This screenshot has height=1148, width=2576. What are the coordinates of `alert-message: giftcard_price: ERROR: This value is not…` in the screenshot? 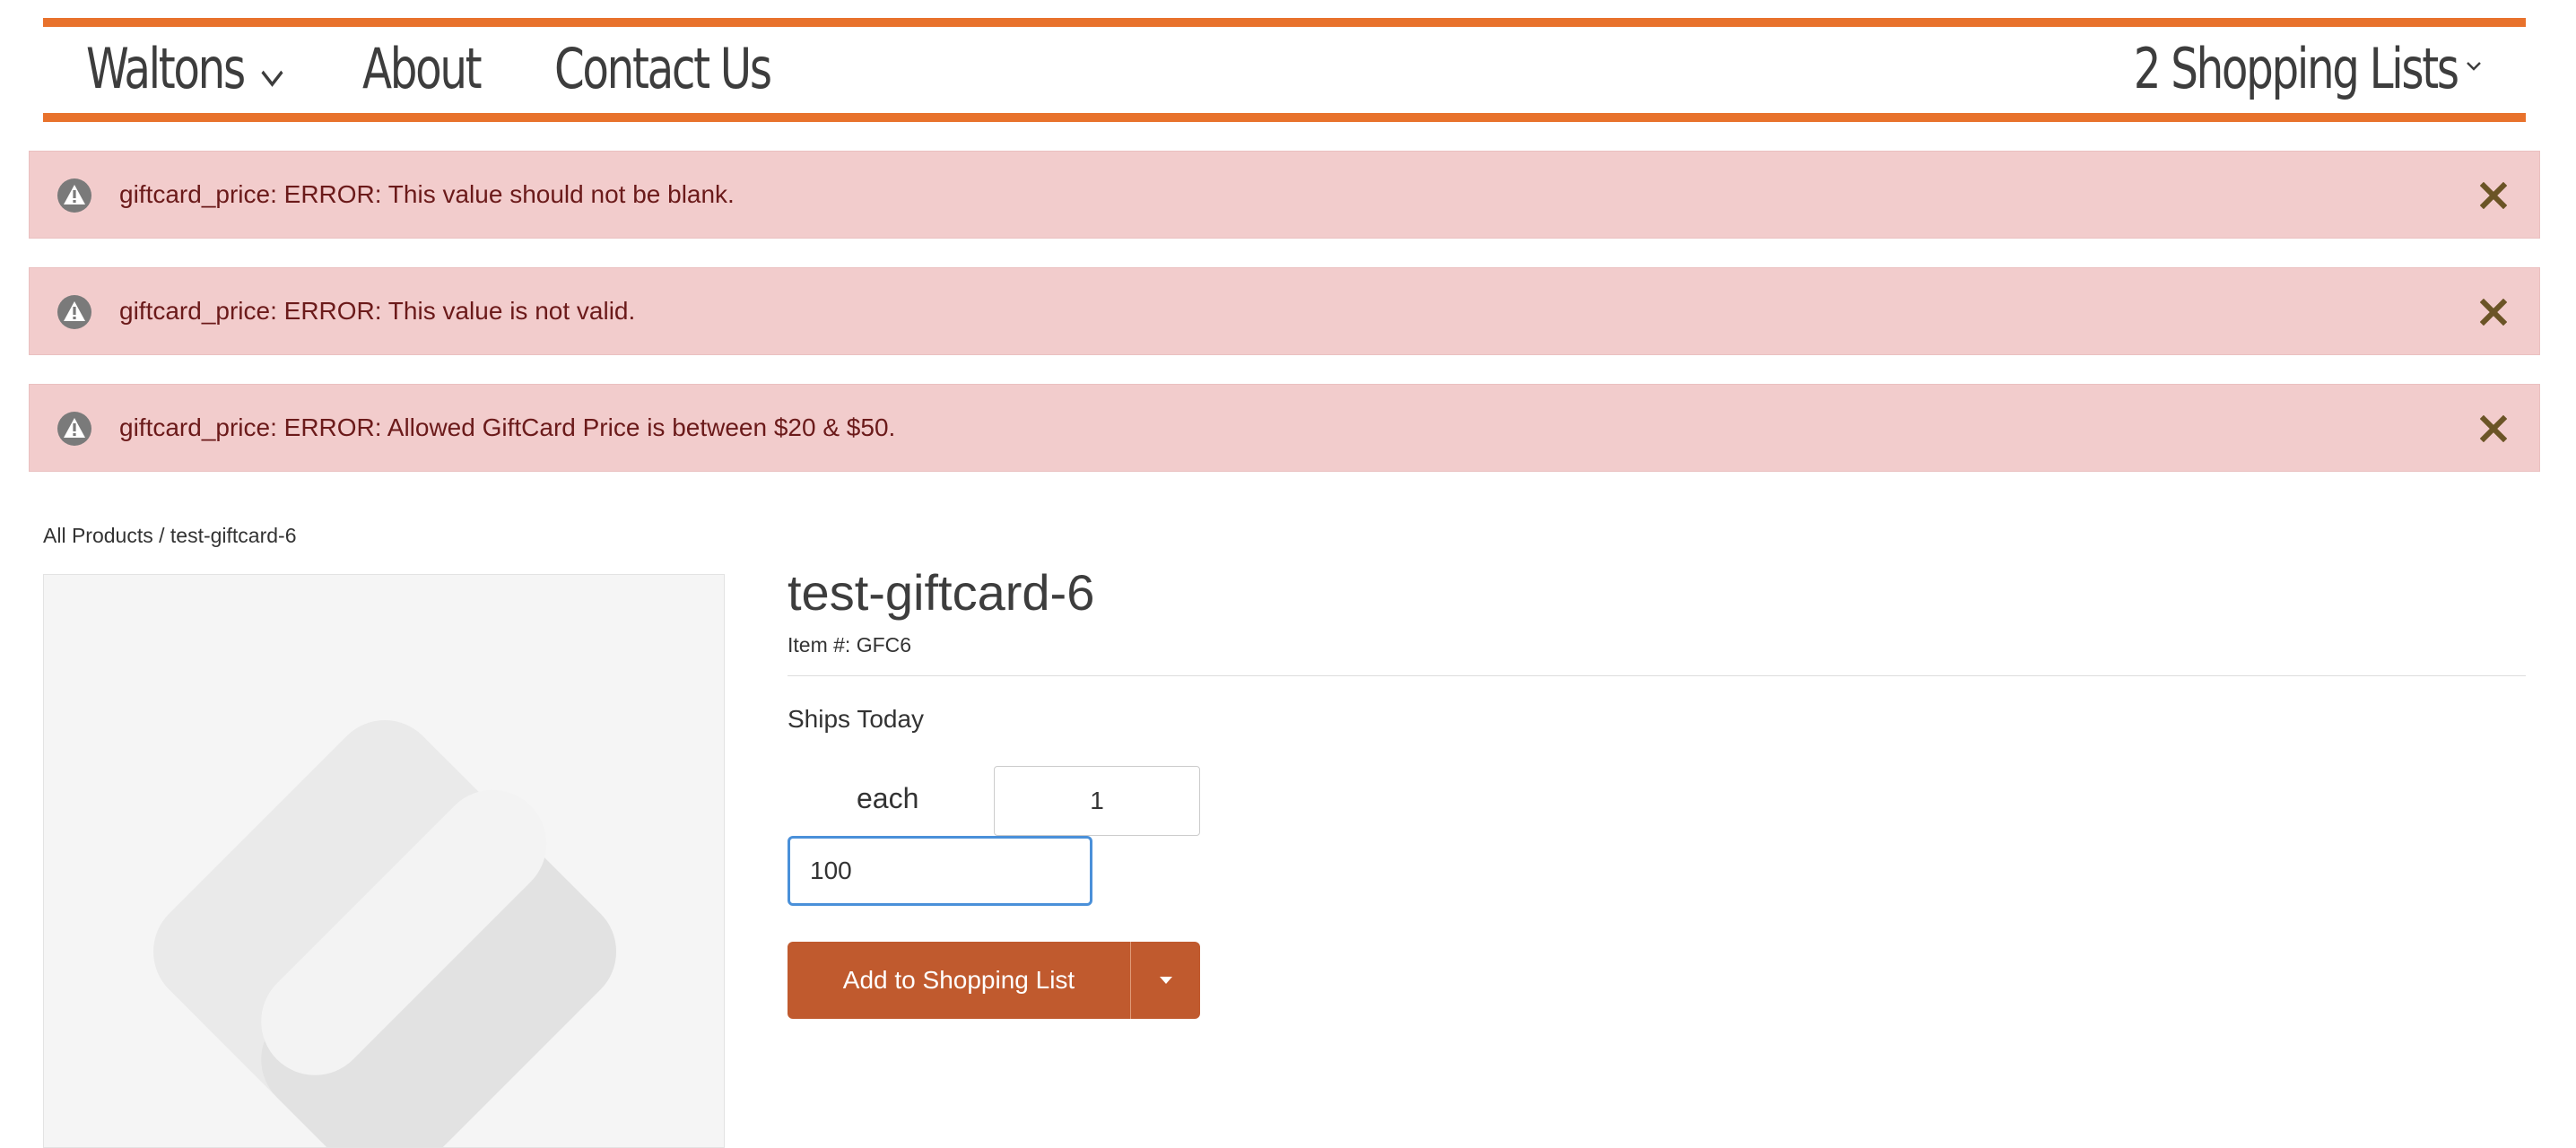 It's located at (377, 311).